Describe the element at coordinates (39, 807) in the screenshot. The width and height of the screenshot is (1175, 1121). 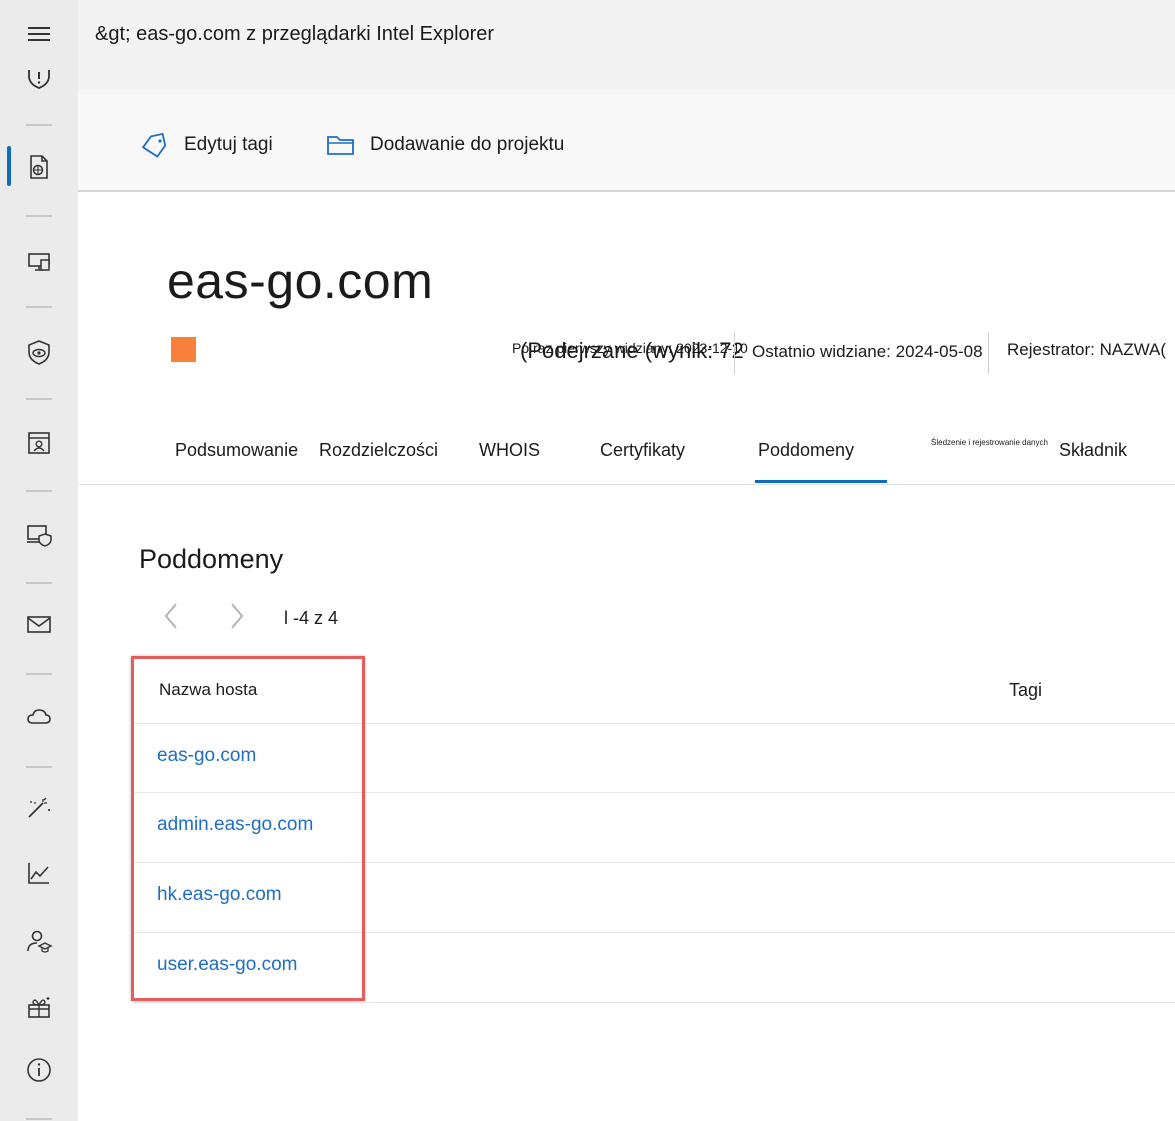
I see `wand-icon` at that location.